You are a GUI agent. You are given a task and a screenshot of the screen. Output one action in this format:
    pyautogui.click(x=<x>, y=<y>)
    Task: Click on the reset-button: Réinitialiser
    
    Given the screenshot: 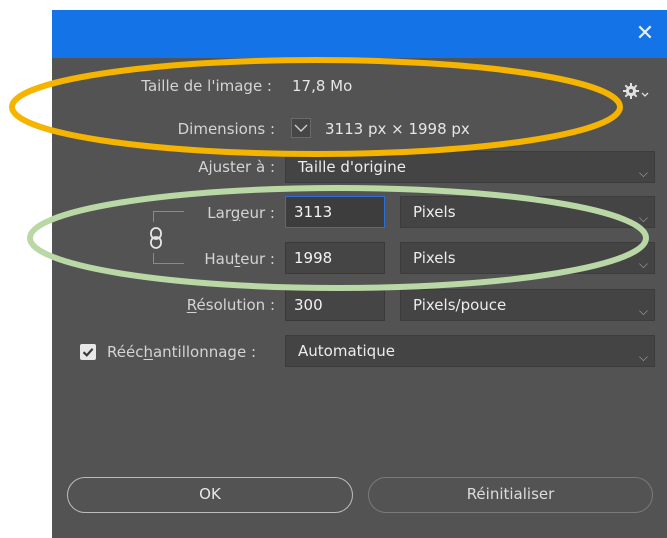 What is the action you would take?
    pyautogui.click(x=510, y=495)
    